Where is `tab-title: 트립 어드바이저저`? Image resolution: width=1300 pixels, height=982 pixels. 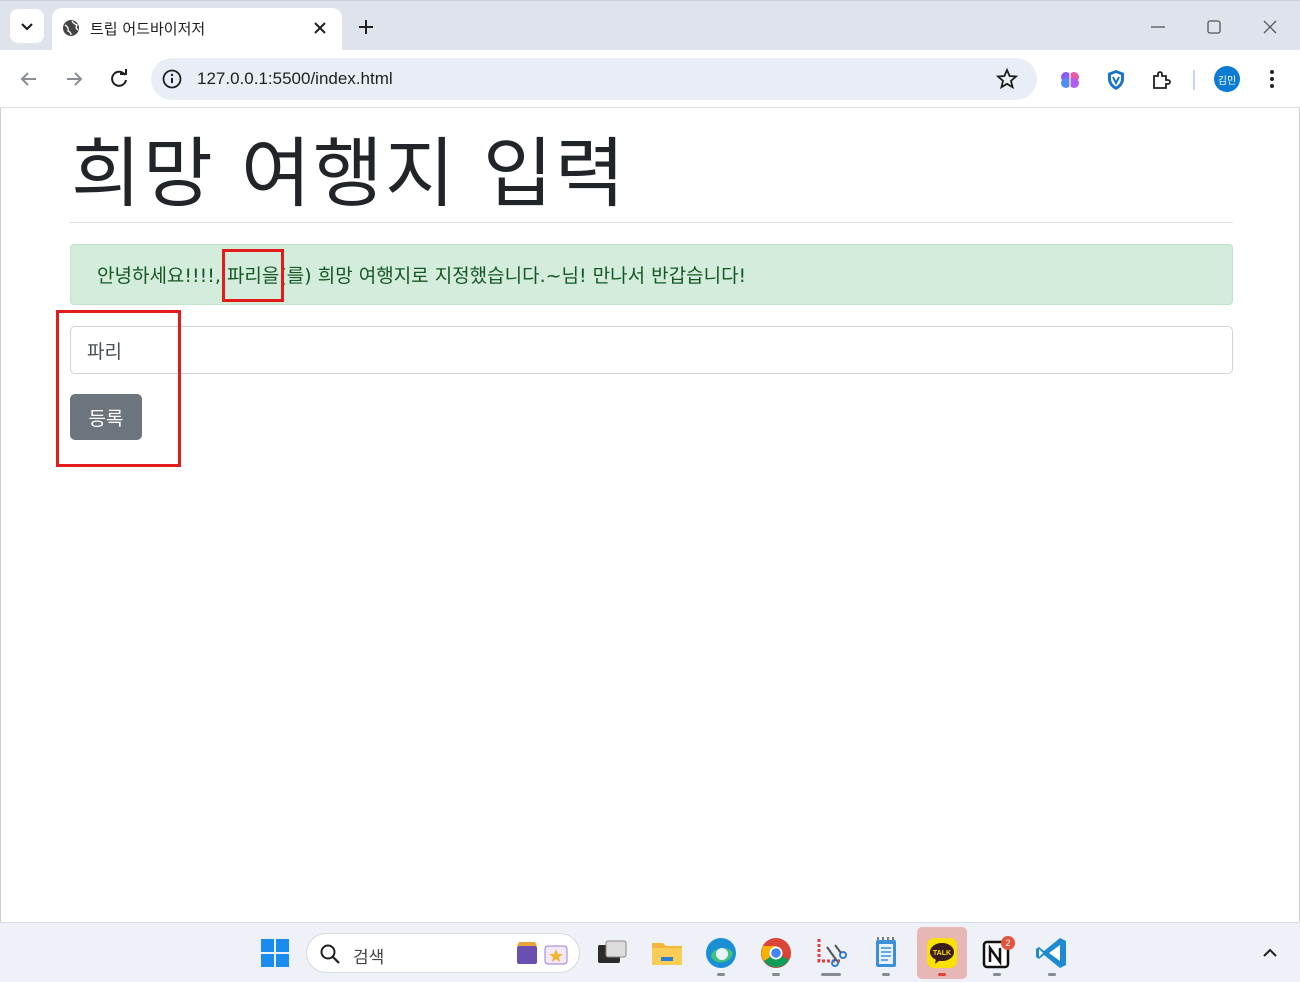
tab-title: 트립 어드바이저저 is located at coordinates (148, 29).